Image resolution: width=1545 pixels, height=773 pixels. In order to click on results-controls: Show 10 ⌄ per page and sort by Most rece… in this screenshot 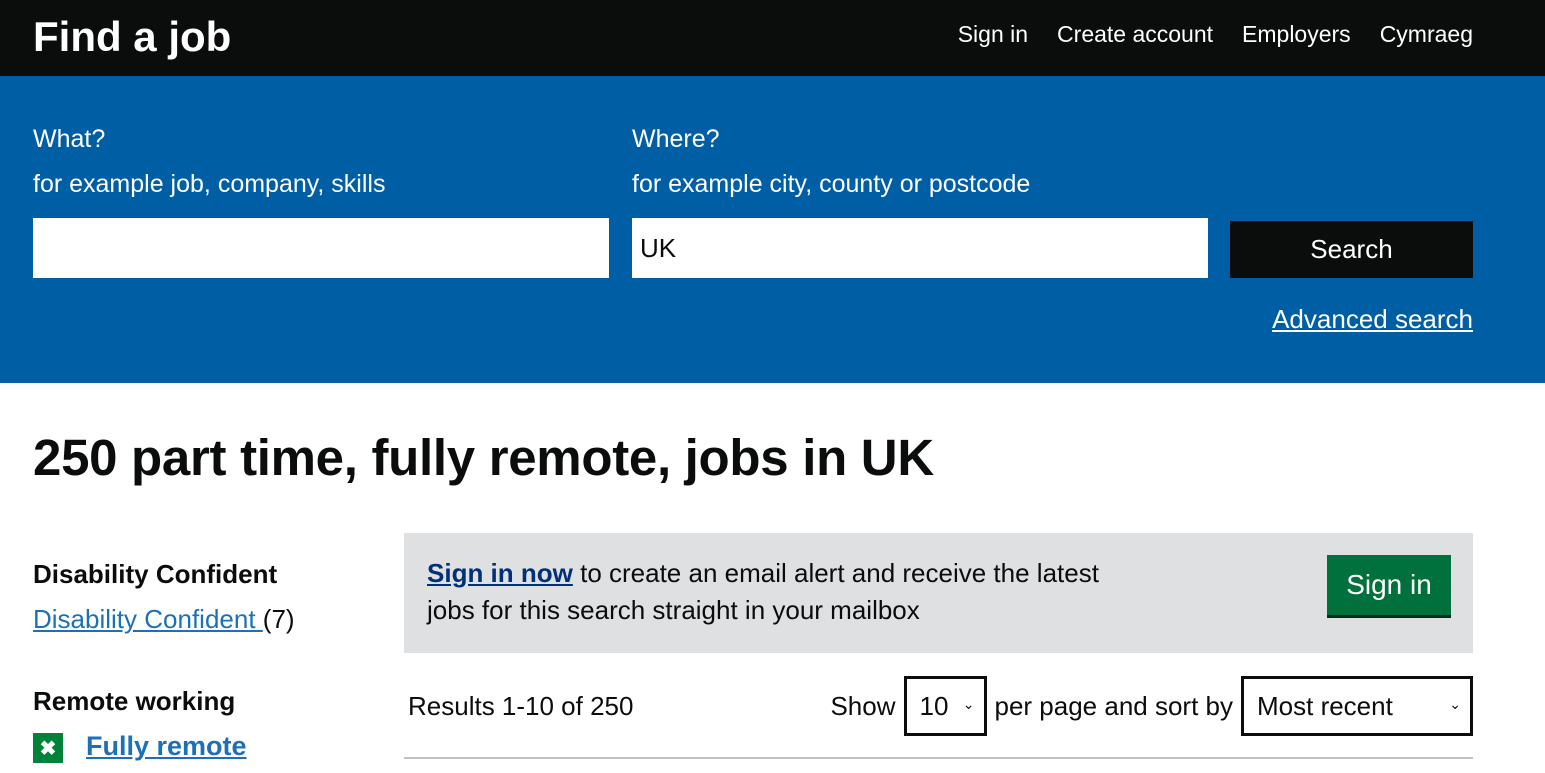, I will do `click(1151, 706)`.